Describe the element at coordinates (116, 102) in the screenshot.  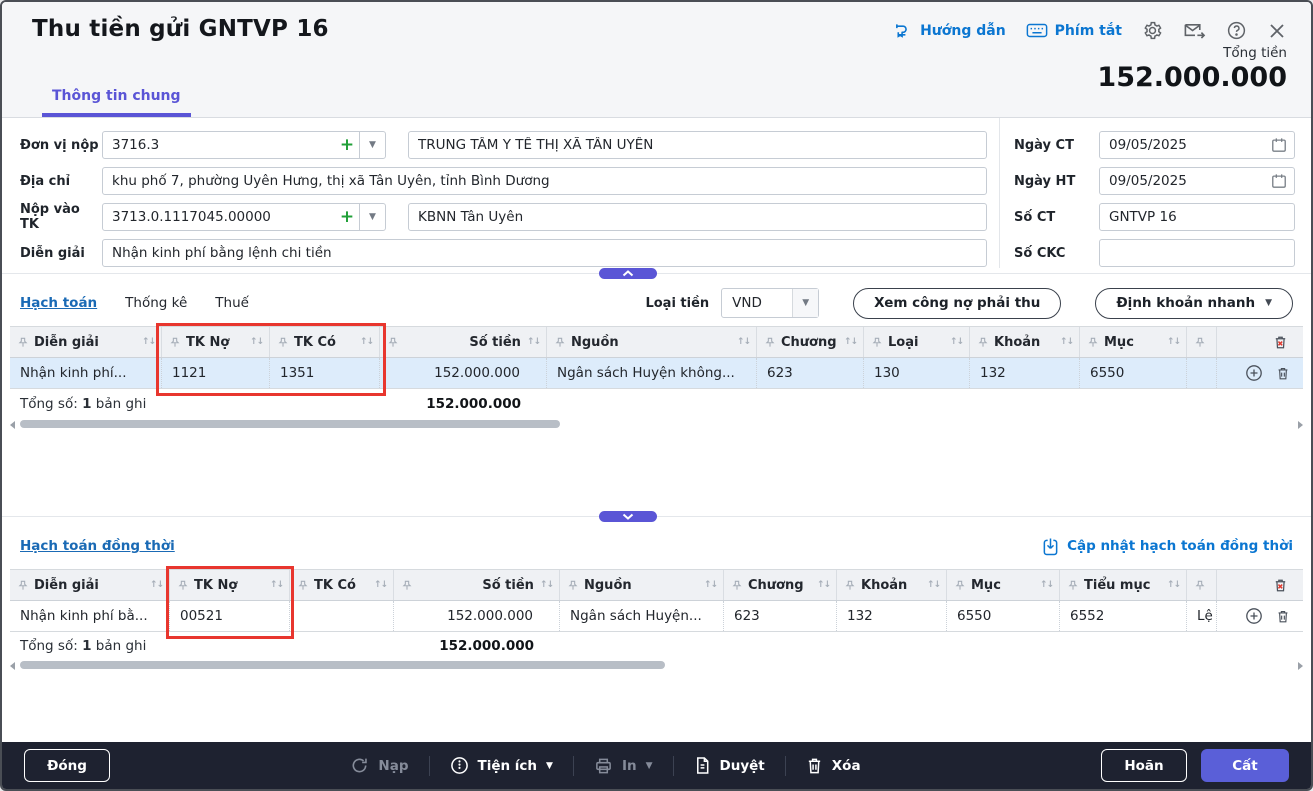
I see `tab-thong-tin-chung: Thông tin chung` at that location.